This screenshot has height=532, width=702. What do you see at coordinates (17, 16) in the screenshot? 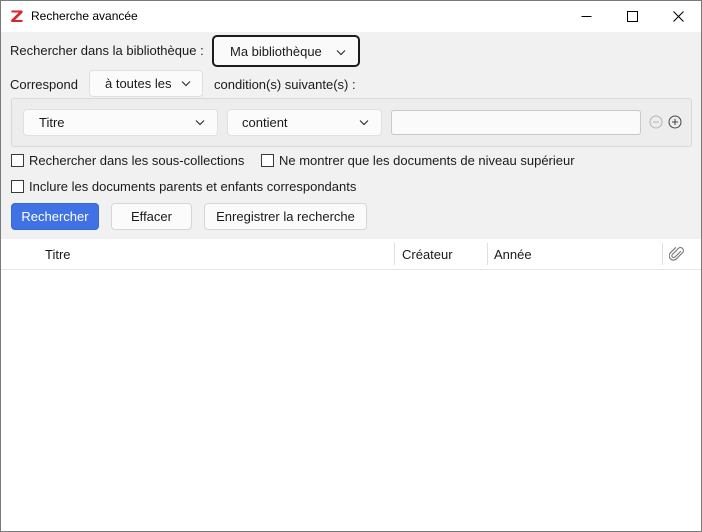
I see `zotero-logo-icon` at bounding box center [17, 16].